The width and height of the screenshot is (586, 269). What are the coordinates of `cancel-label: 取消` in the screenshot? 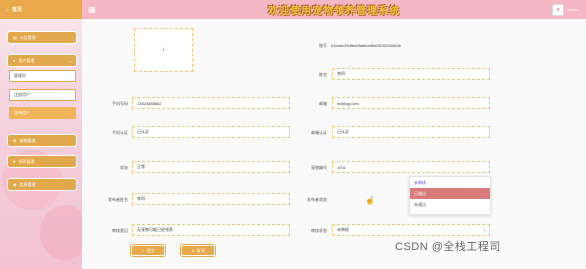 It's located at (200, 250).